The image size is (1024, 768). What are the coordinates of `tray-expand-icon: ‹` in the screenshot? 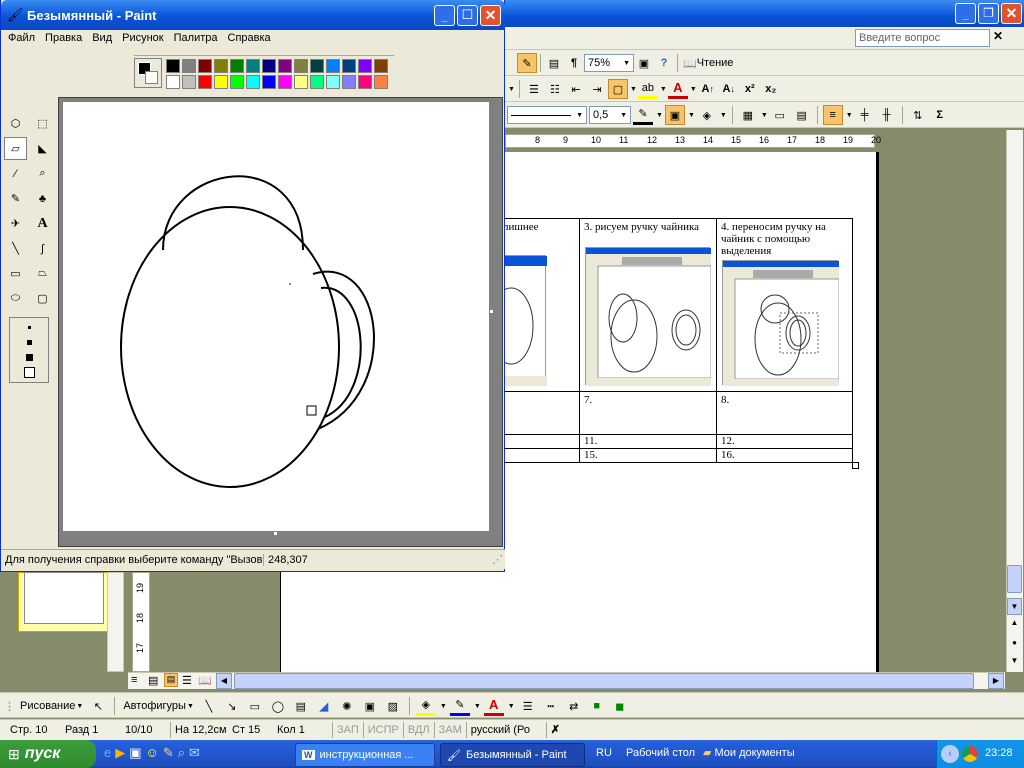 It's located at (950, 754).